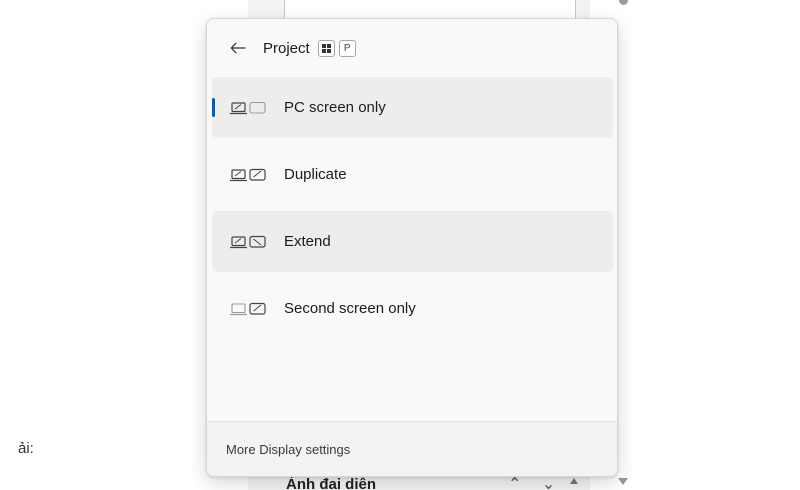 The width and height of the screenshot is (800, 490). Describe the element at coordinates (623, 481) in the screenshot. I see `scroll-down-arrow-icon` at that location.